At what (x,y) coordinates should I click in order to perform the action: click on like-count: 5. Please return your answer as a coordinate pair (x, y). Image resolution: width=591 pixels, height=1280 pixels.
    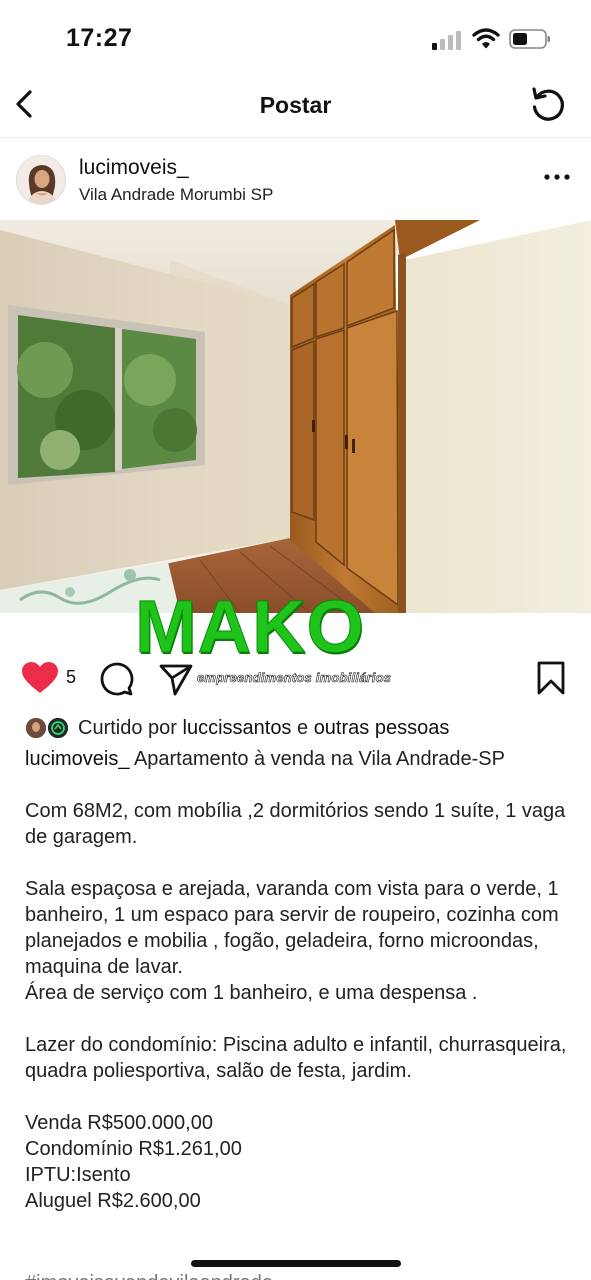
    Looking at the image, I should click on (71, 677).